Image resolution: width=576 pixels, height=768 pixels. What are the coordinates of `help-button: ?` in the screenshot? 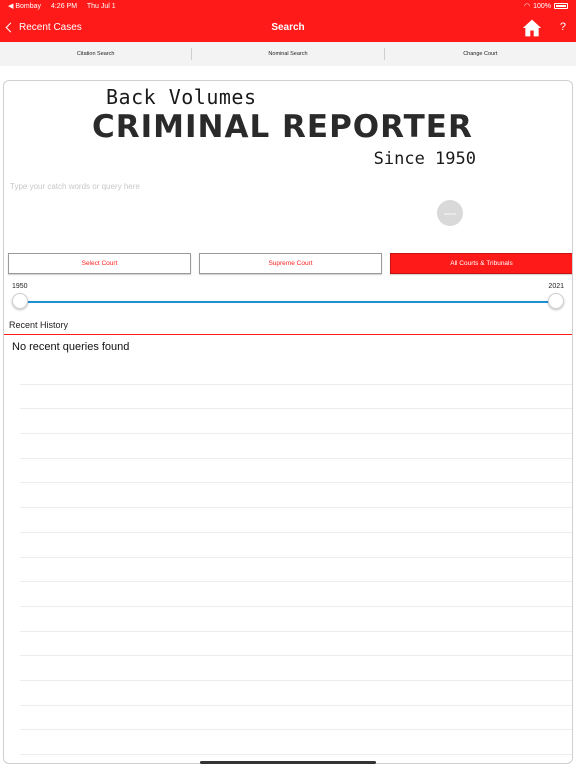 It's located at (563, 27).